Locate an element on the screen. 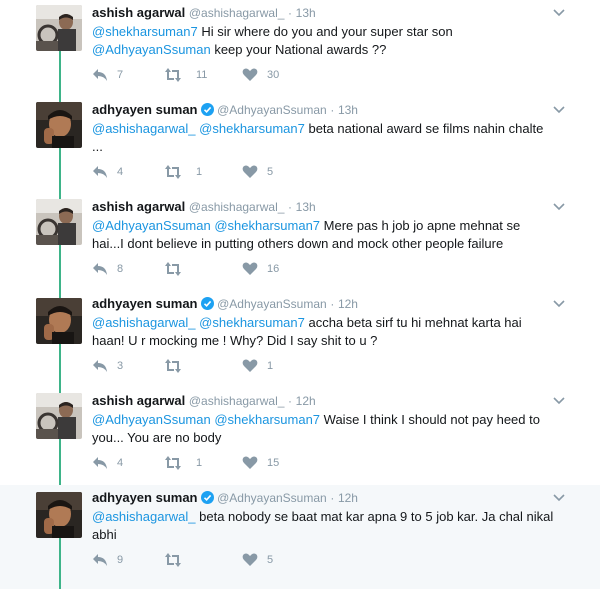  retweet-count: 1 is located at coordinates (199, 172).